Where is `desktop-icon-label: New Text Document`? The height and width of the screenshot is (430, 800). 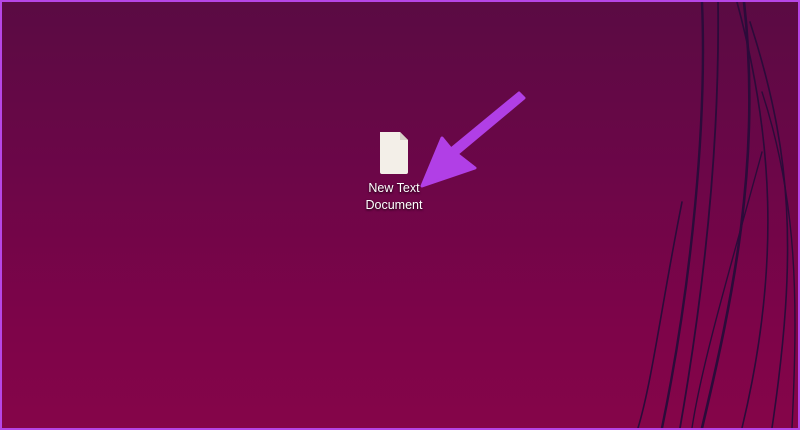 desktop-icon-label: New Text Document is located at coordinates (394, 196).